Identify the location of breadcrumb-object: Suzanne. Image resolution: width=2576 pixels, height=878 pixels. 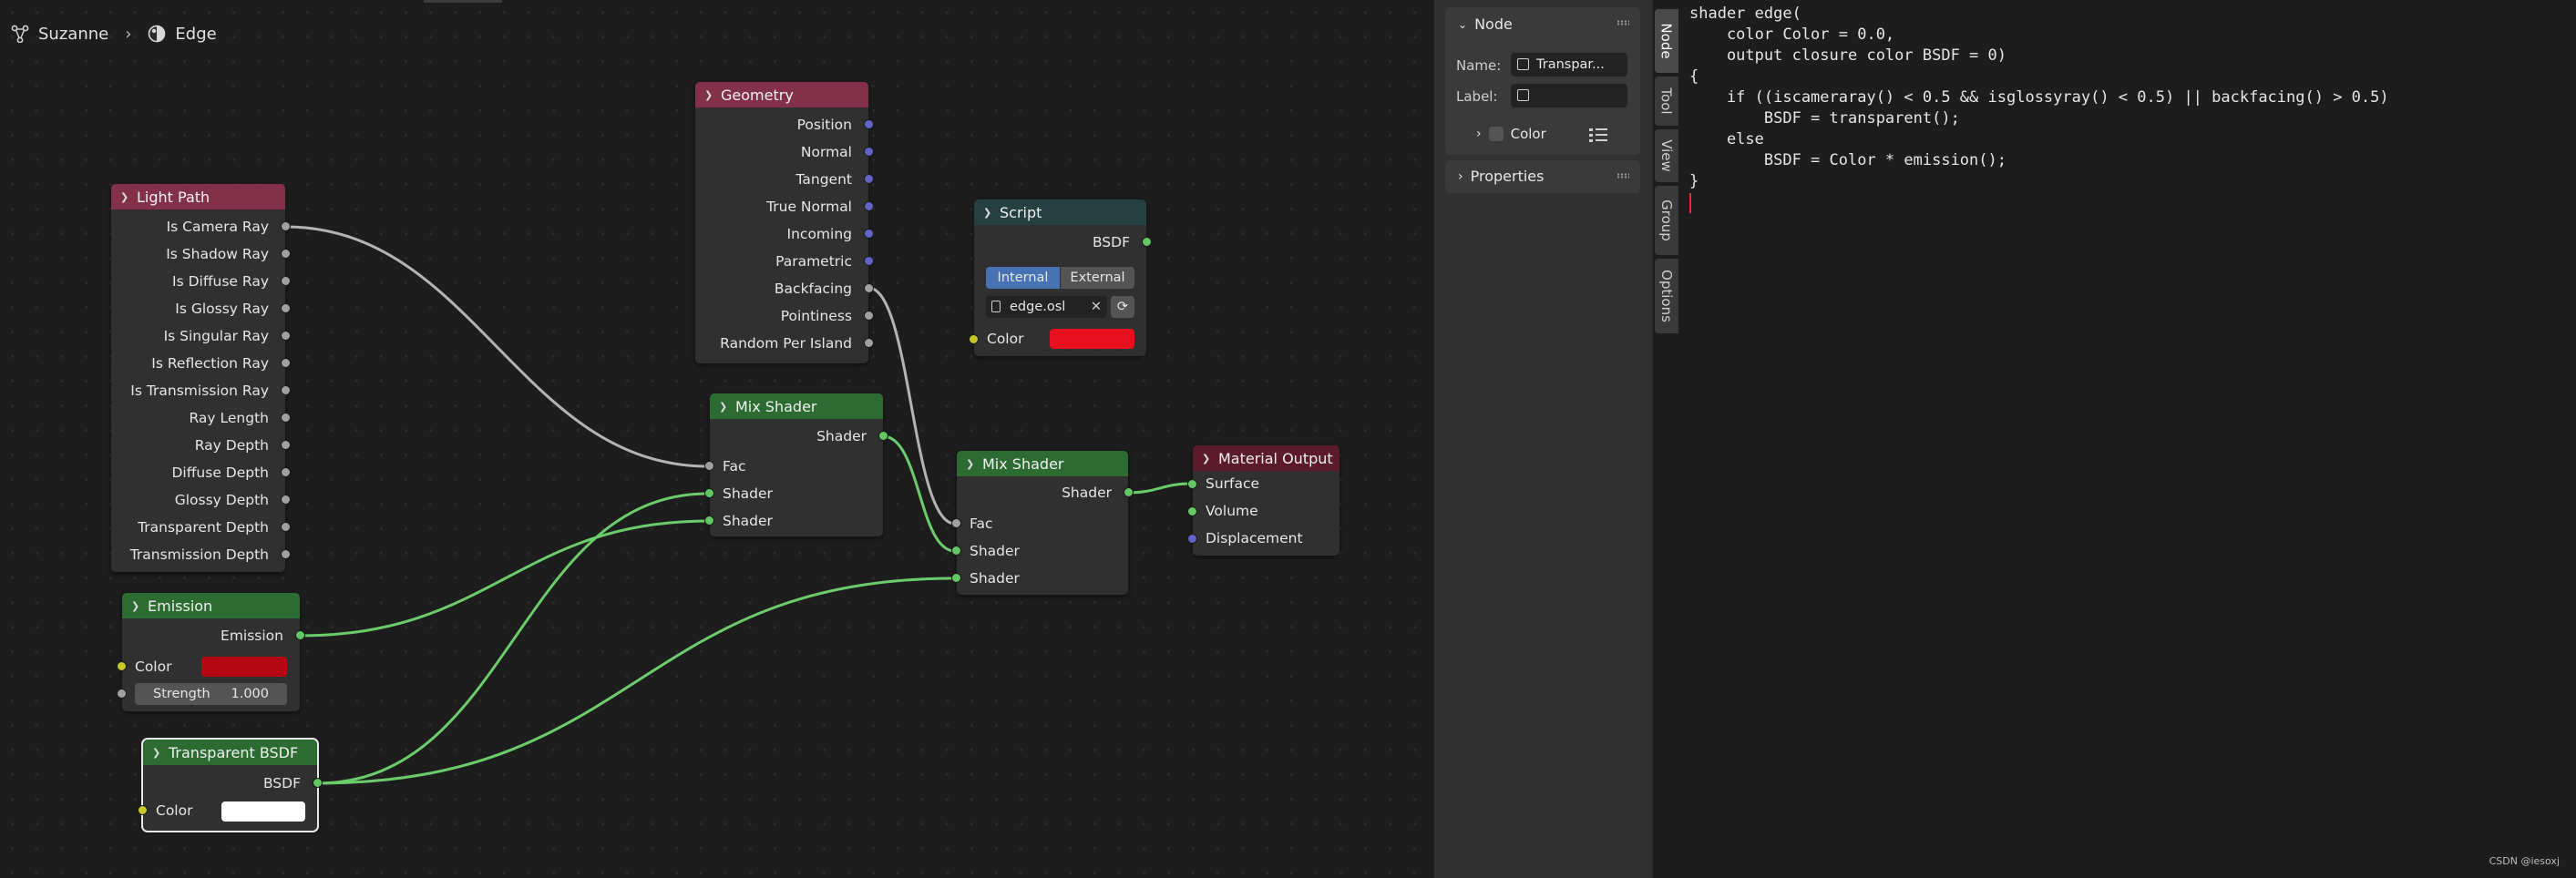
(73, 34).